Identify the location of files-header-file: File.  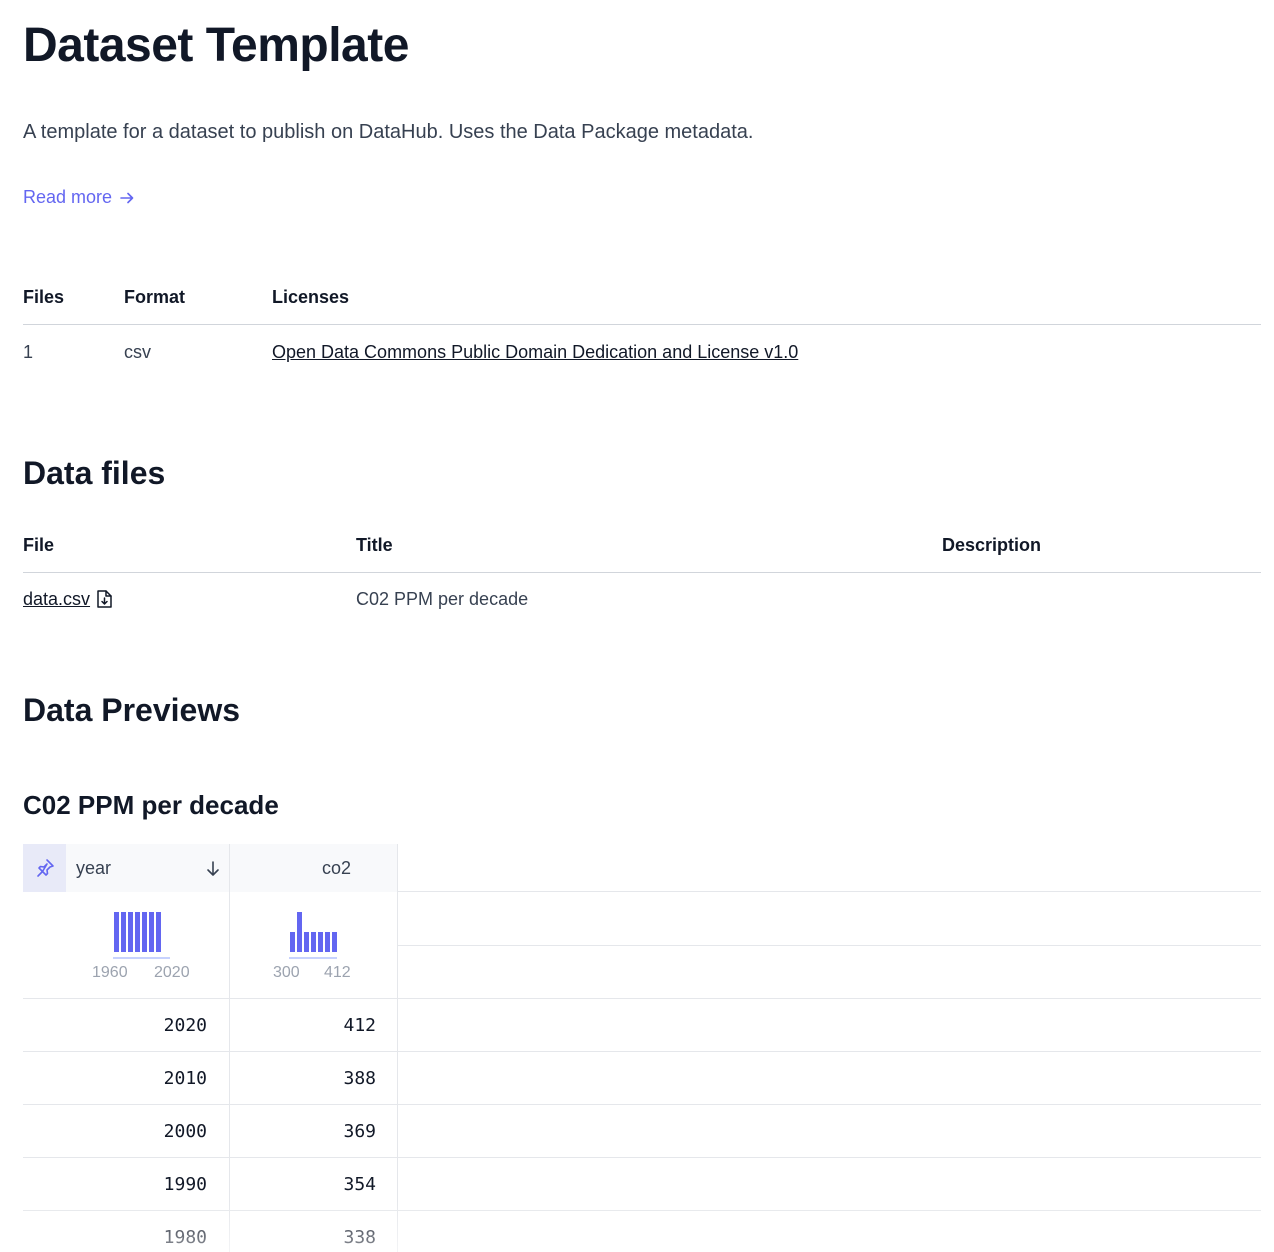
(189, 546).